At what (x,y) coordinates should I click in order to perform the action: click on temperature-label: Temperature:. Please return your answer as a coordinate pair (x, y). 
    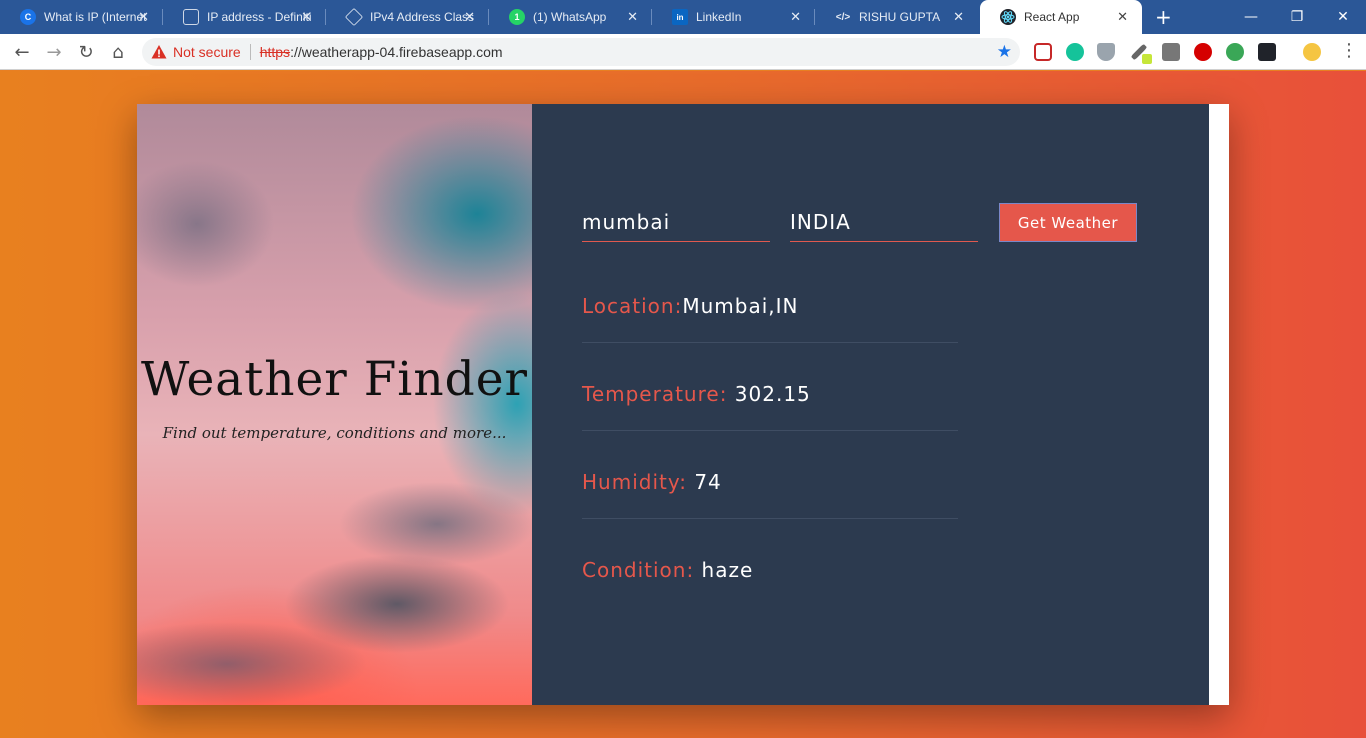
    Looking at the image, I should click on (655, 394).